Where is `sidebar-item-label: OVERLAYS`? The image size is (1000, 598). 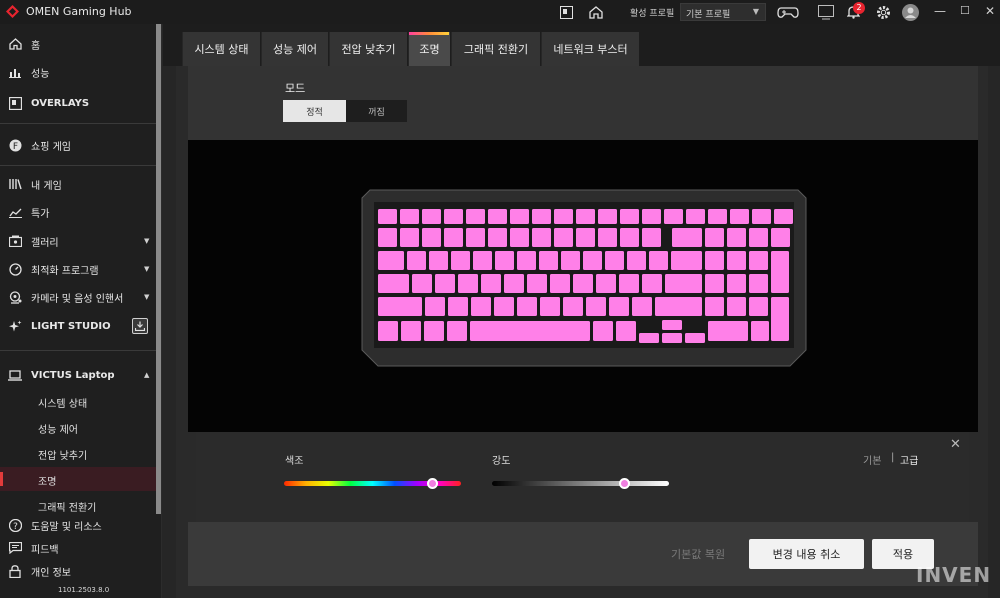
sidebar-item-label: OVERLAYS is located at coordinates (60, 103).